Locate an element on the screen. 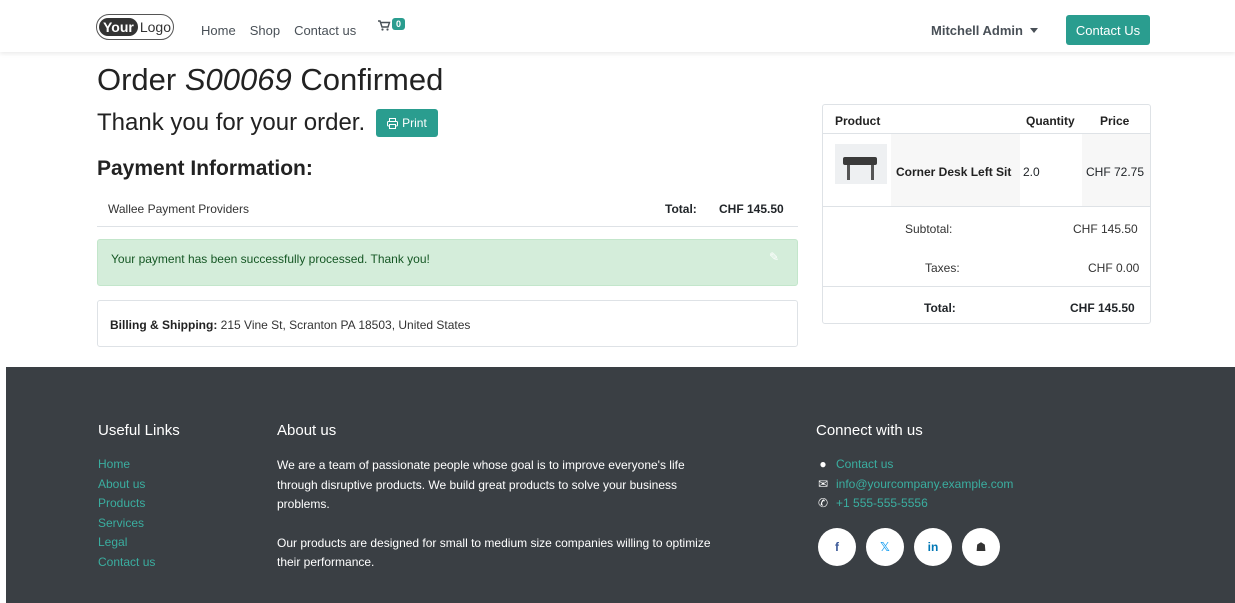  col-quantity: Quantity is located at coordinates (1050, 121).